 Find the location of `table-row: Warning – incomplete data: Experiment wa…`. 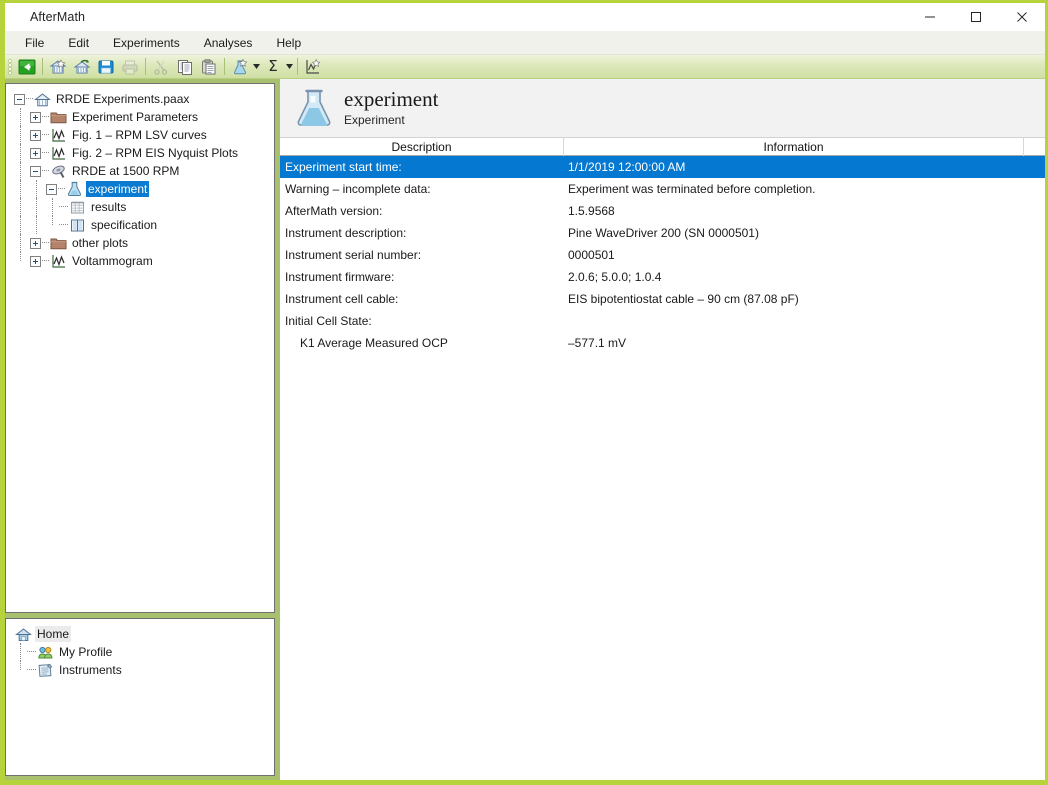

table-row: Warning – incomplete data: Experiment wa… is located at coordinates (662, 189).